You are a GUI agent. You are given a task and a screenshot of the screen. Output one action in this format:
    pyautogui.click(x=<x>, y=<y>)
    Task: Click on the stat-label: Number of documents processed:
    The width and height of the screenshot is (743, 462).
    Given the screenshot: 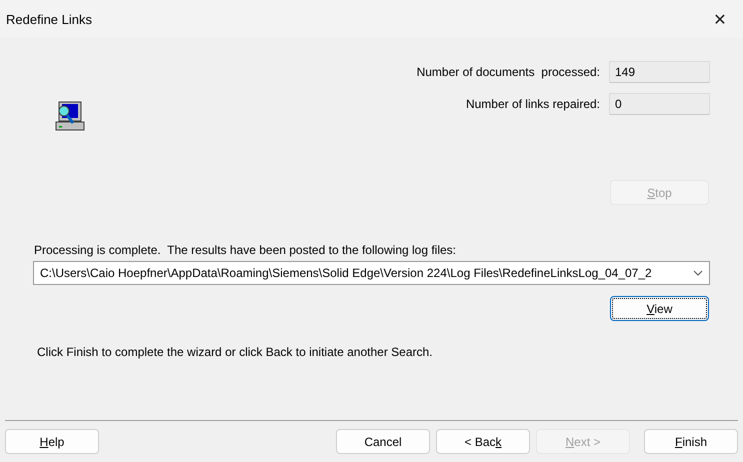 What is the action you would take?
    pyautogui.click(x=508, y=72)
    